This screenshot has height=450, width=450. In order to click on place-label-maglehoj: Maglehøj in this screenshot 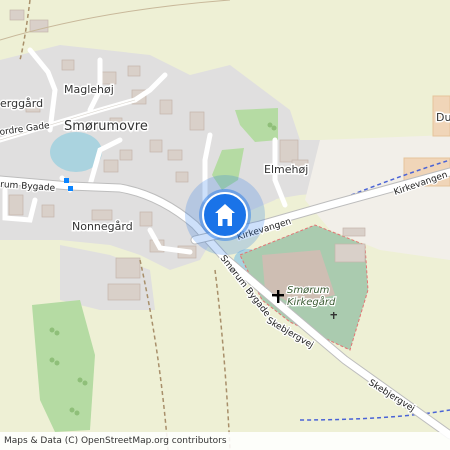, I will do `click(89, 89)`.